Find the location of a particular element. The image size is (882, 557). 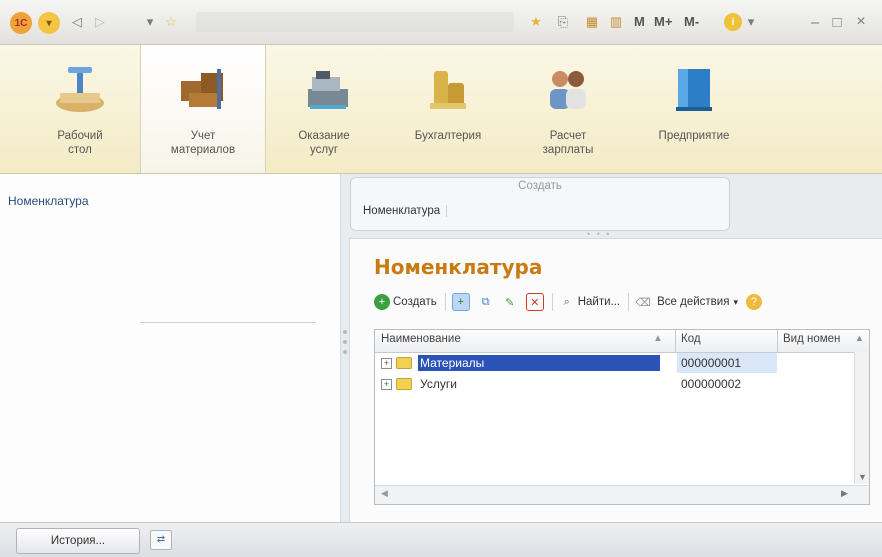

memory-minus-button: M- is located at coordinates (691, 21).